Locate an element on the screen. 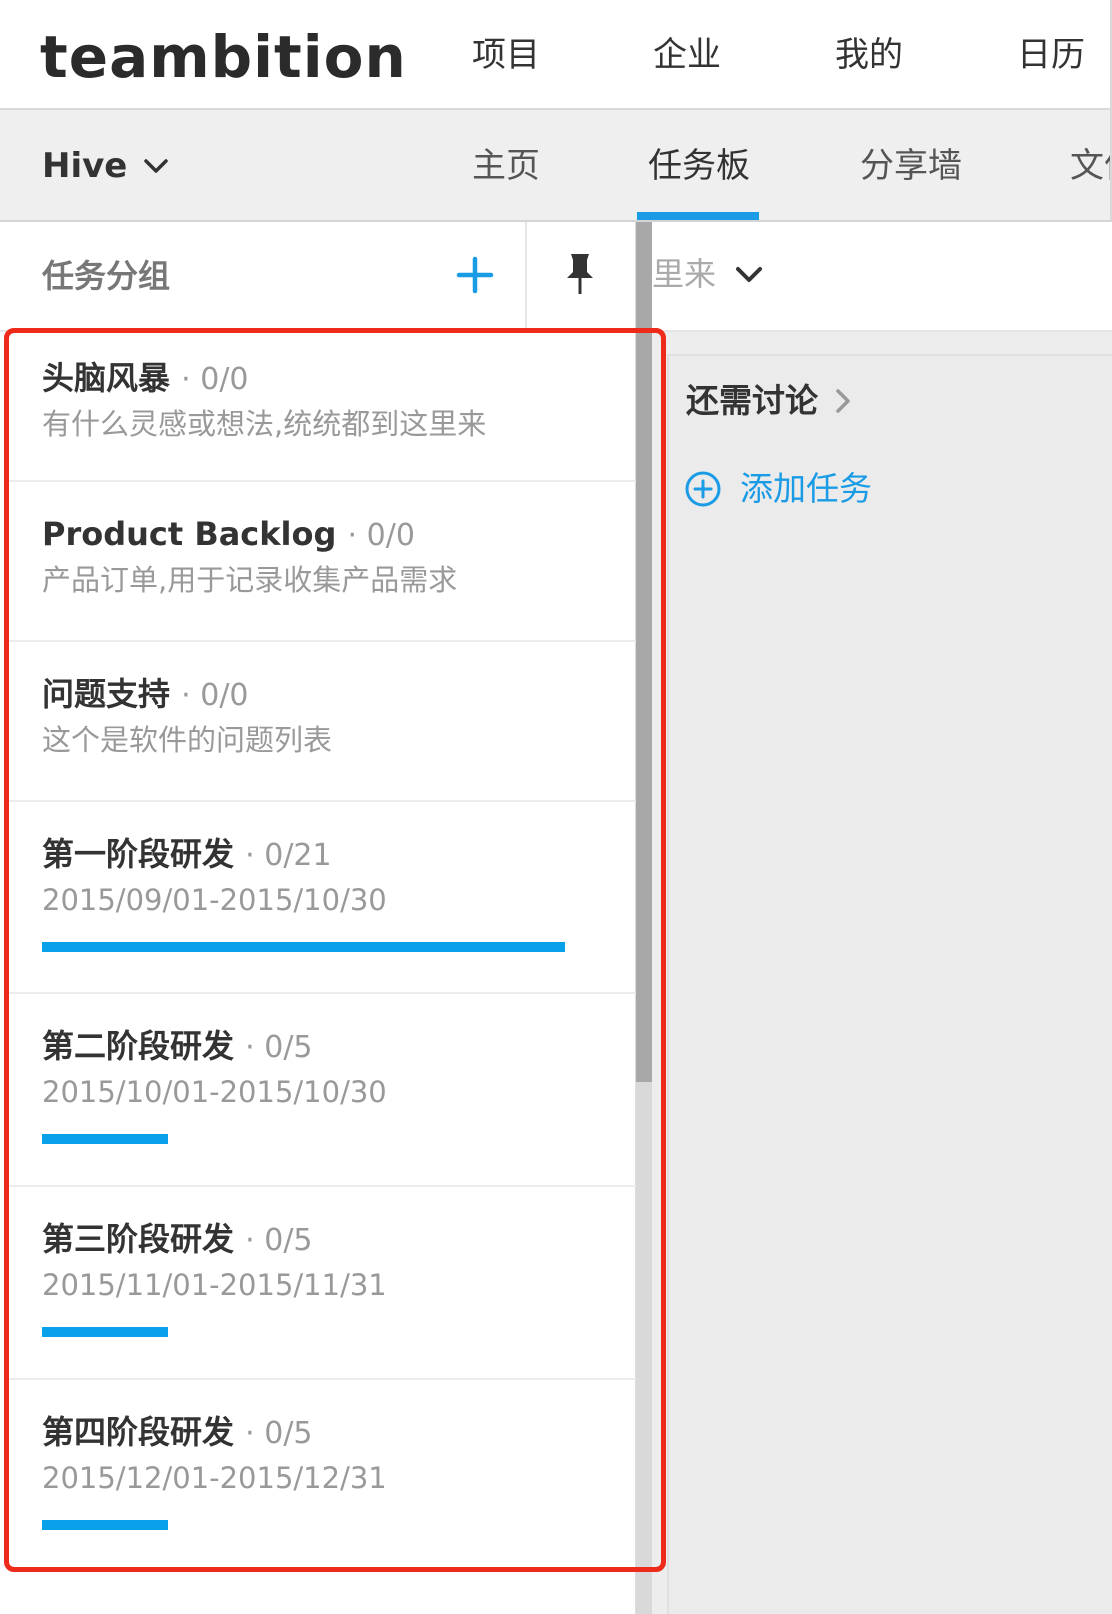  pin-icon is located at coordinates (580, 274).